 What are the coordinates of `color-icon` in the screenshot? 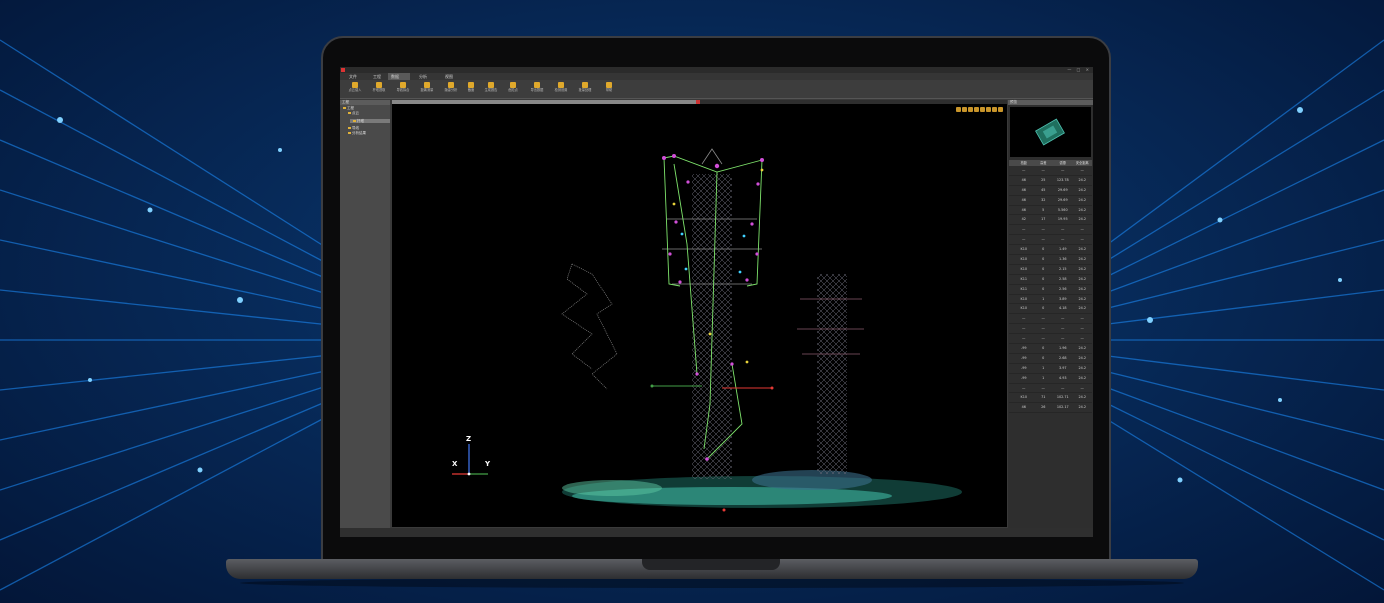 It's located at (994, 109).